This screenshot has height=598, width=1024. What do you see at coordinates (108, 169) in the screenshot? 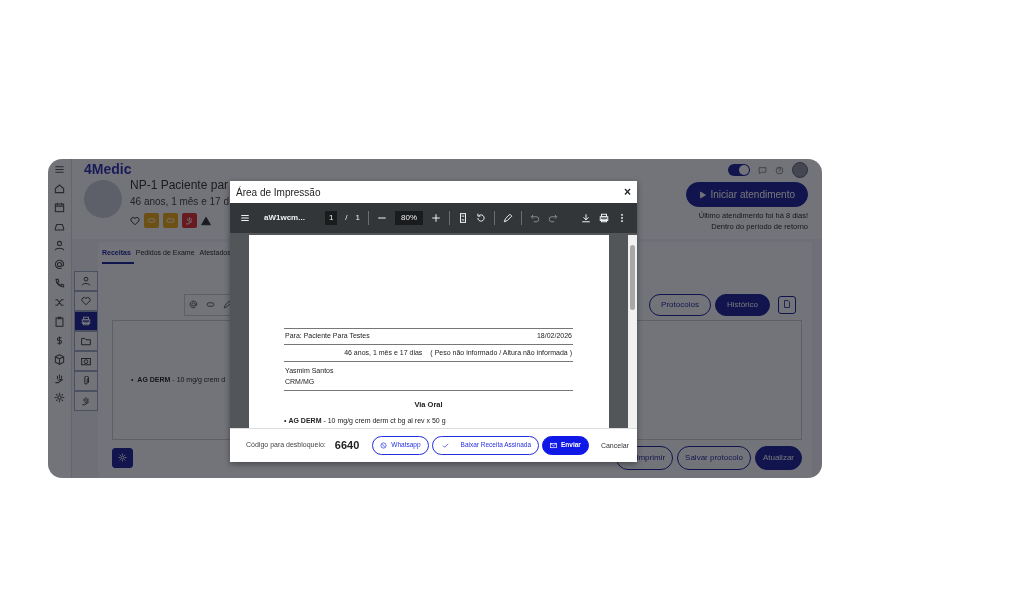
I see `app-logo: 4Medic` at bounding box center [108, 169].